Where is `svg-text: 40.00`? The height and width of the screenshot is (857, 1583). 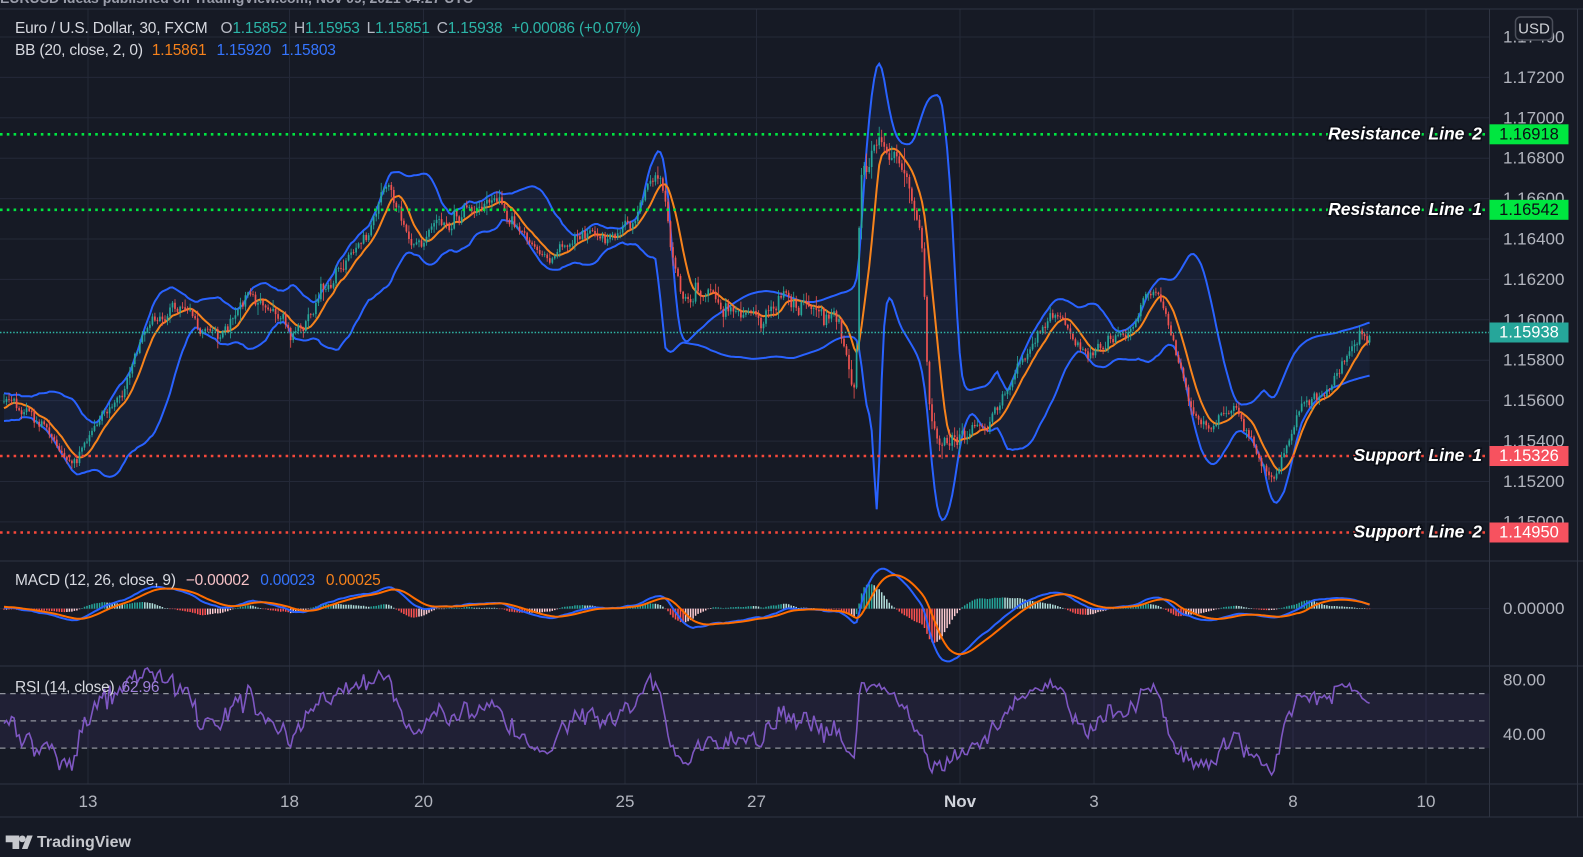
svg-text: 40.00 is located at coordinates (1524, 734).